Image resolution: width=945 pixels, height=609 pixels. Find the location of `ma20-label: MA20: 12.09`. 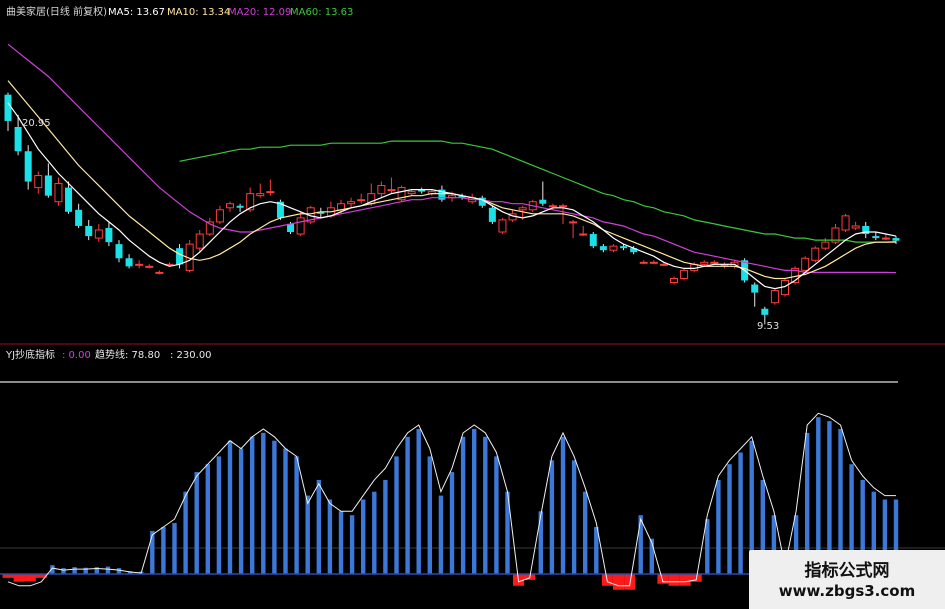

ma20-label: MA20: 12.09 is located at coordinates (259, 12).